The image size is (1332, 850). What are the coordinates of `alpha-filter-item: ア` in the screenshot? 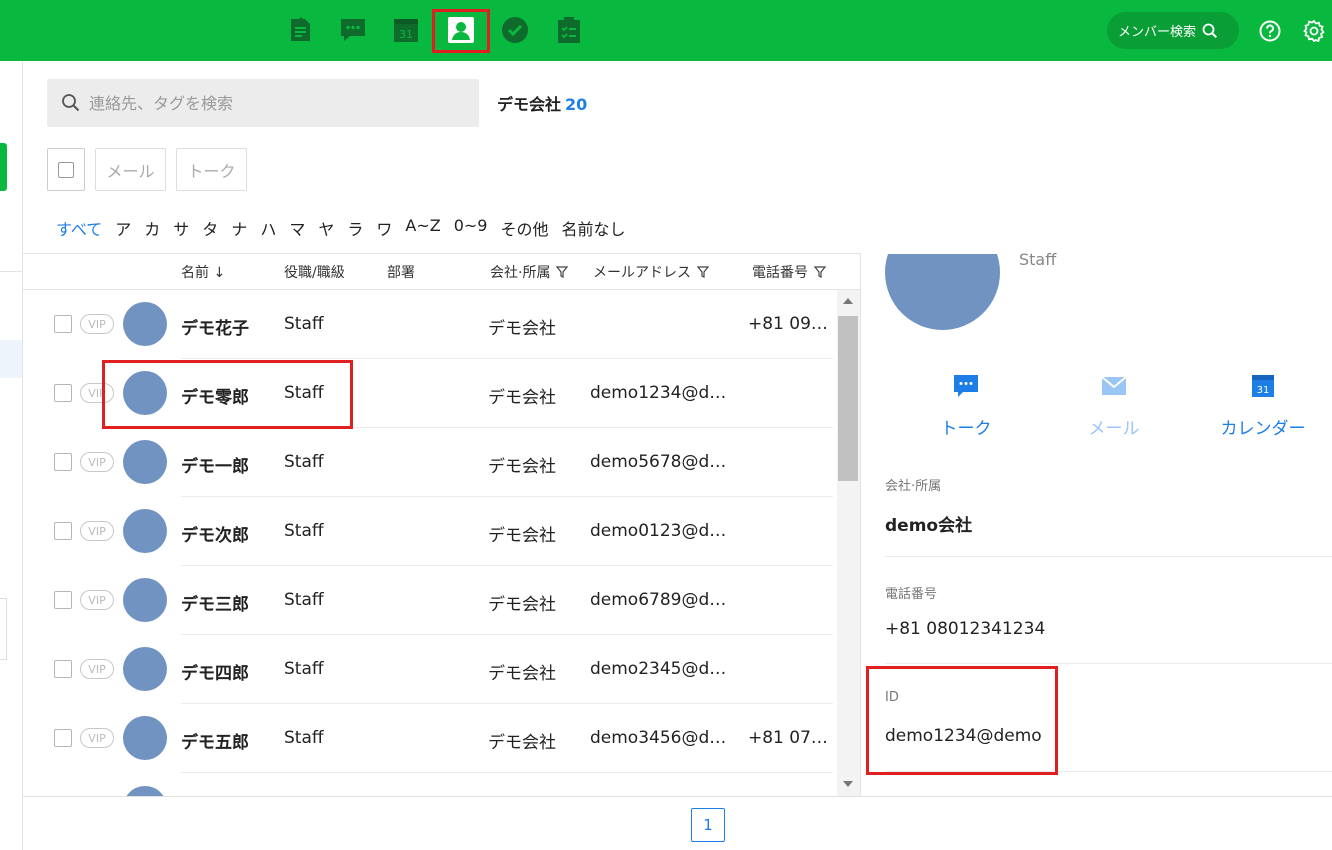 It's located at (123, 228).